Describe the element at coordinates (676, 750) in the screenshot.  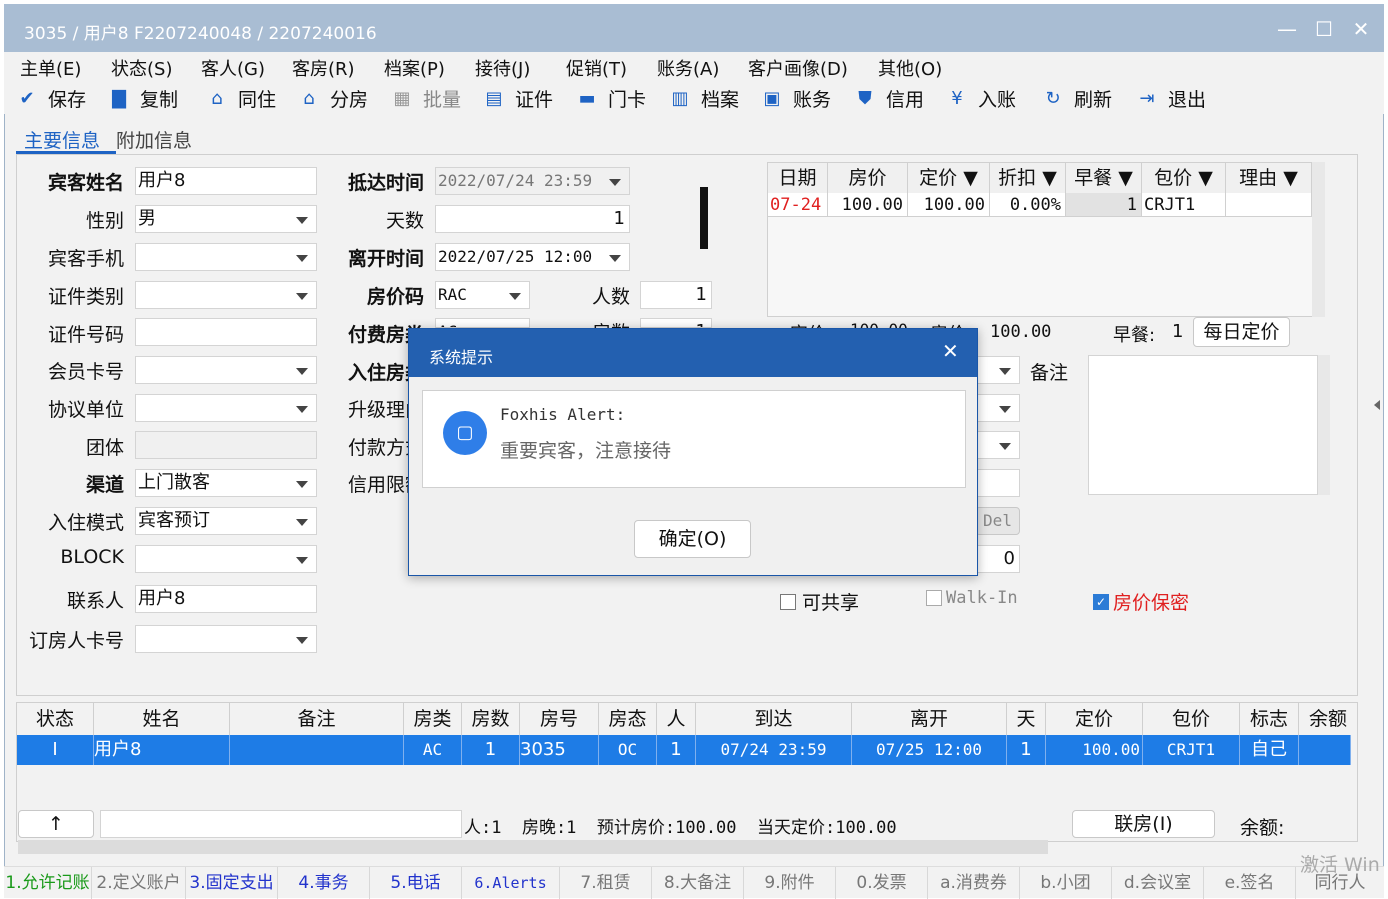
I see `row-persons: 1` at that location.